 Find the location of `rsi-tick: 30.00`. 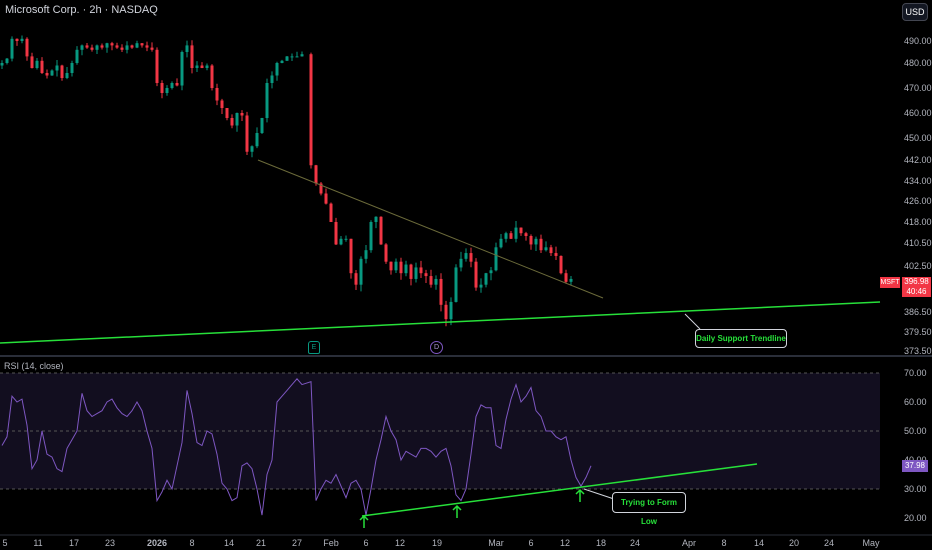

rsi-tick: 30.00 is located at coordinates (915, 489).